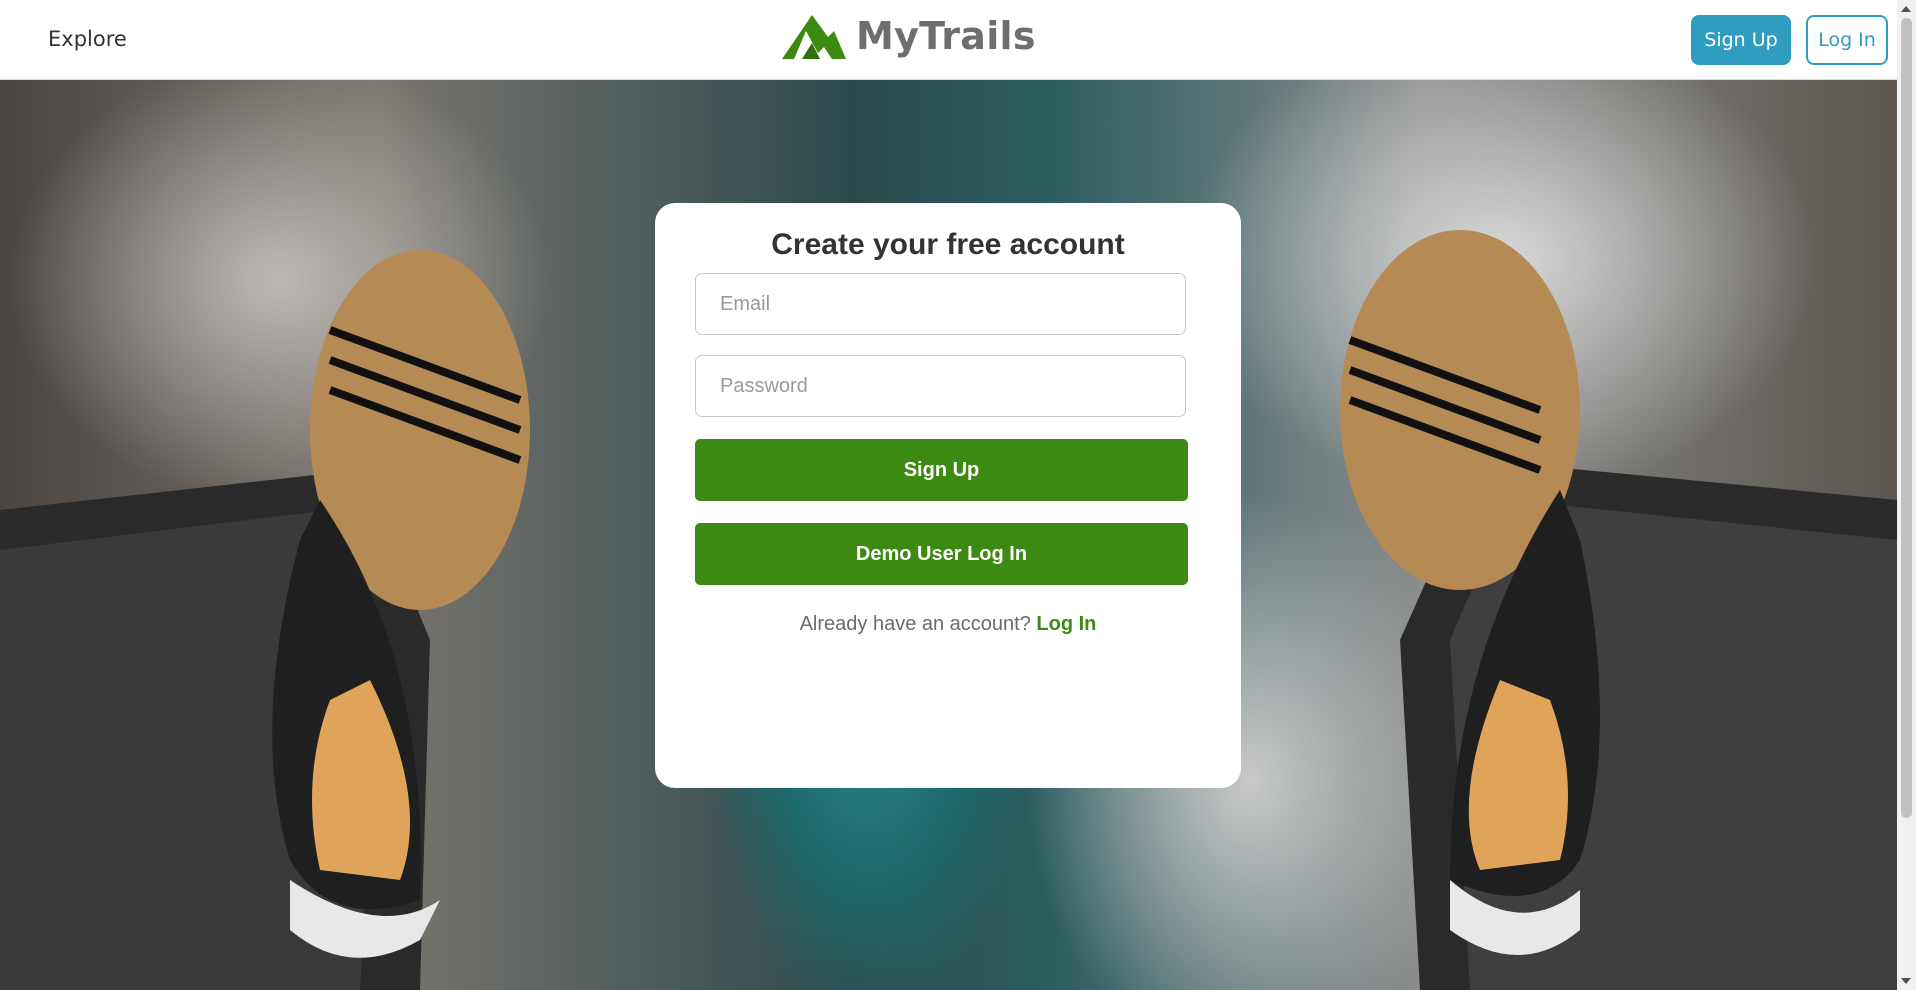 The width and height of the screenshot is (1916, 990). Describe the element at coordinates (1906, 418) in the screenshot. I see `scroll-thumb` at that location.